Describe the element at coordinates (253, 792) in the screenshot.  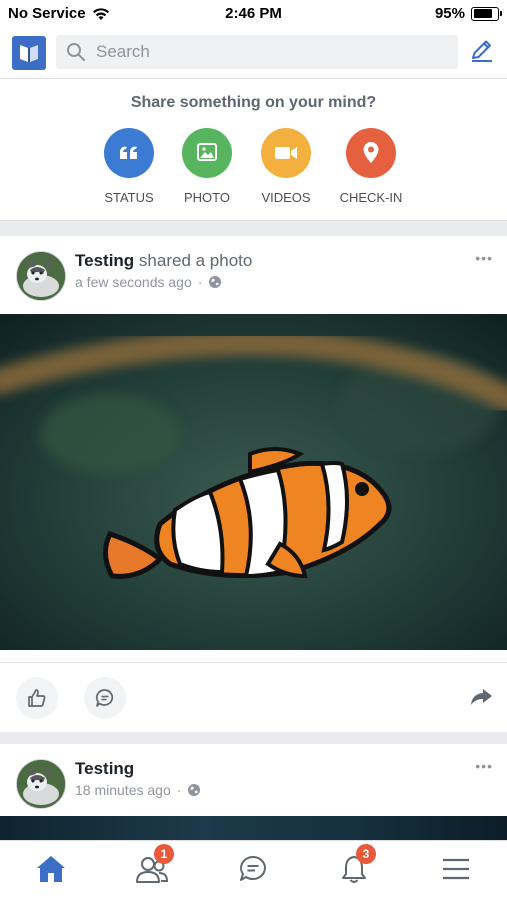
I see `feed-post: Testing 18 minutes ago · •••` at that location.